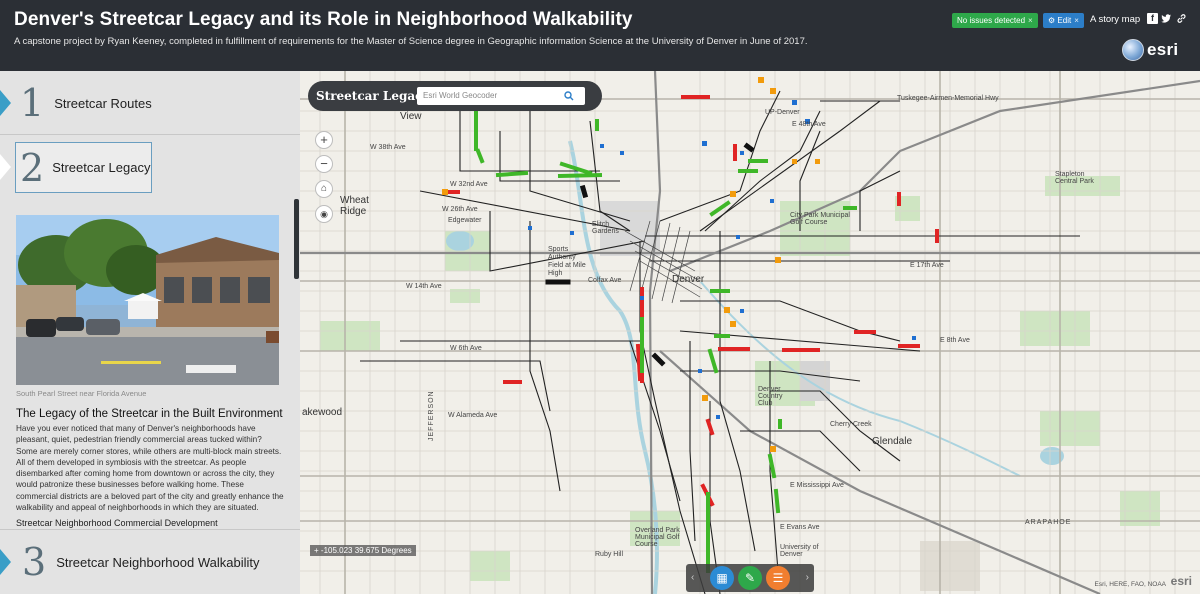  I want to click on coordinate-readout: + -105.023 39.675 Degrees, so click(363, 550).